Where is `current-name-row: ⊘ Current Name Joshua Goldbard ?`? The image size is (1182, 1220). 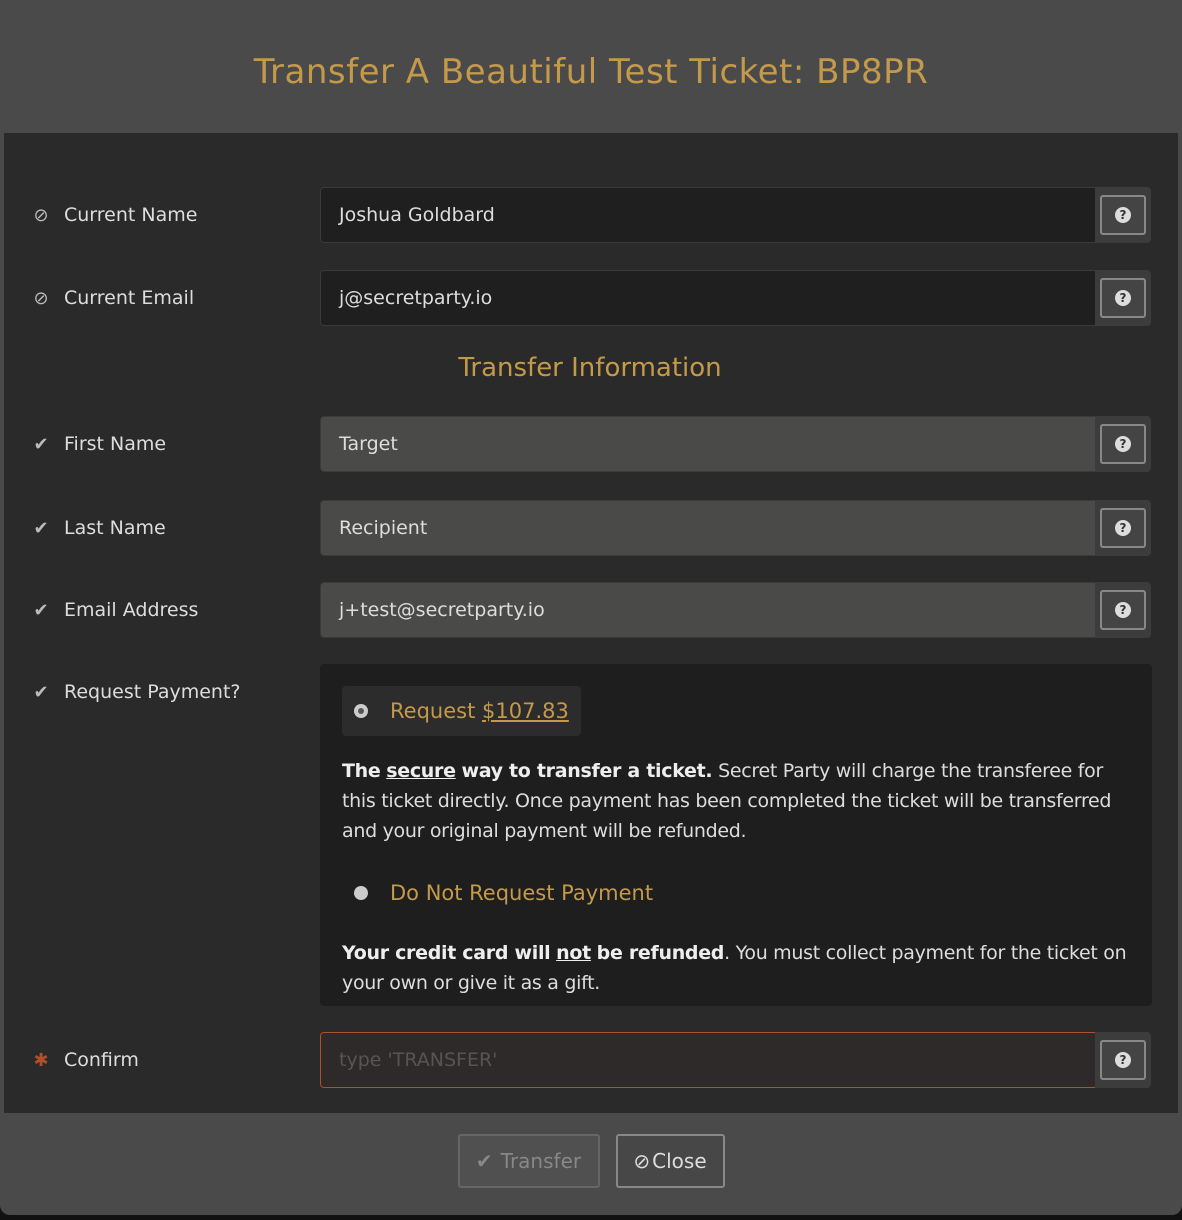 current-name-row: ⊘ Current Name Joshua Goldbard ? is located at coordinates (591, 215).